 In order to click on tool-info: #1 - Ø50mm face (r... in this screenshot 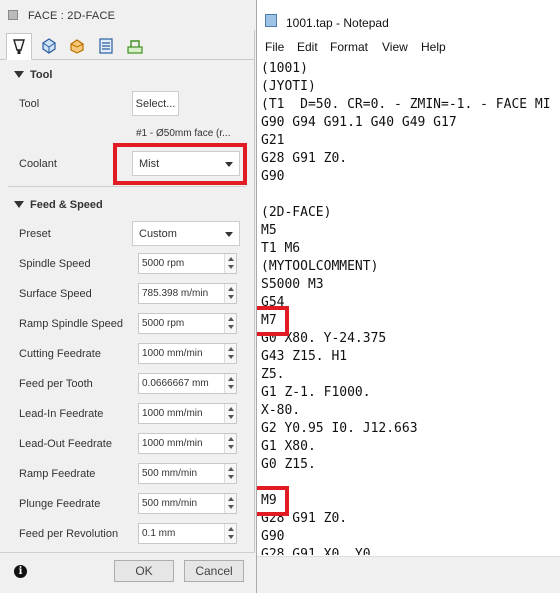, I will do `click(183, 133)`.